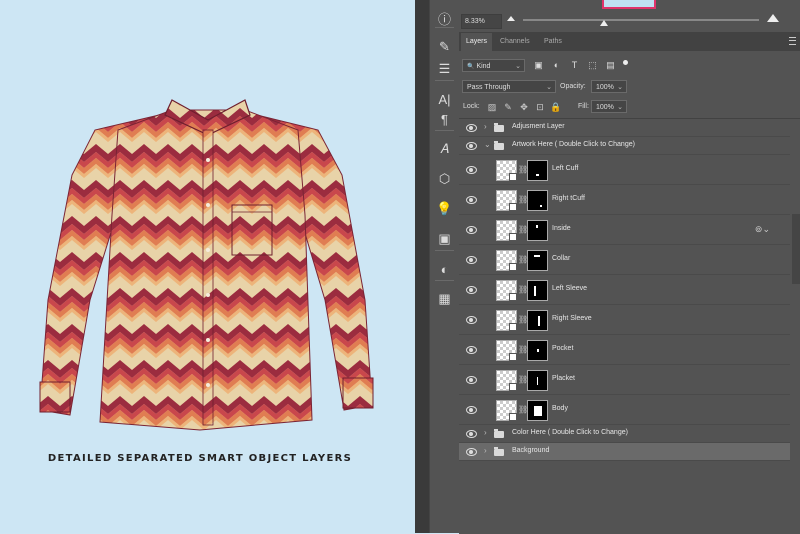  Describe the element at coordinates (444, 99) in the screenshot. I see `character-icon: A|` at that location.